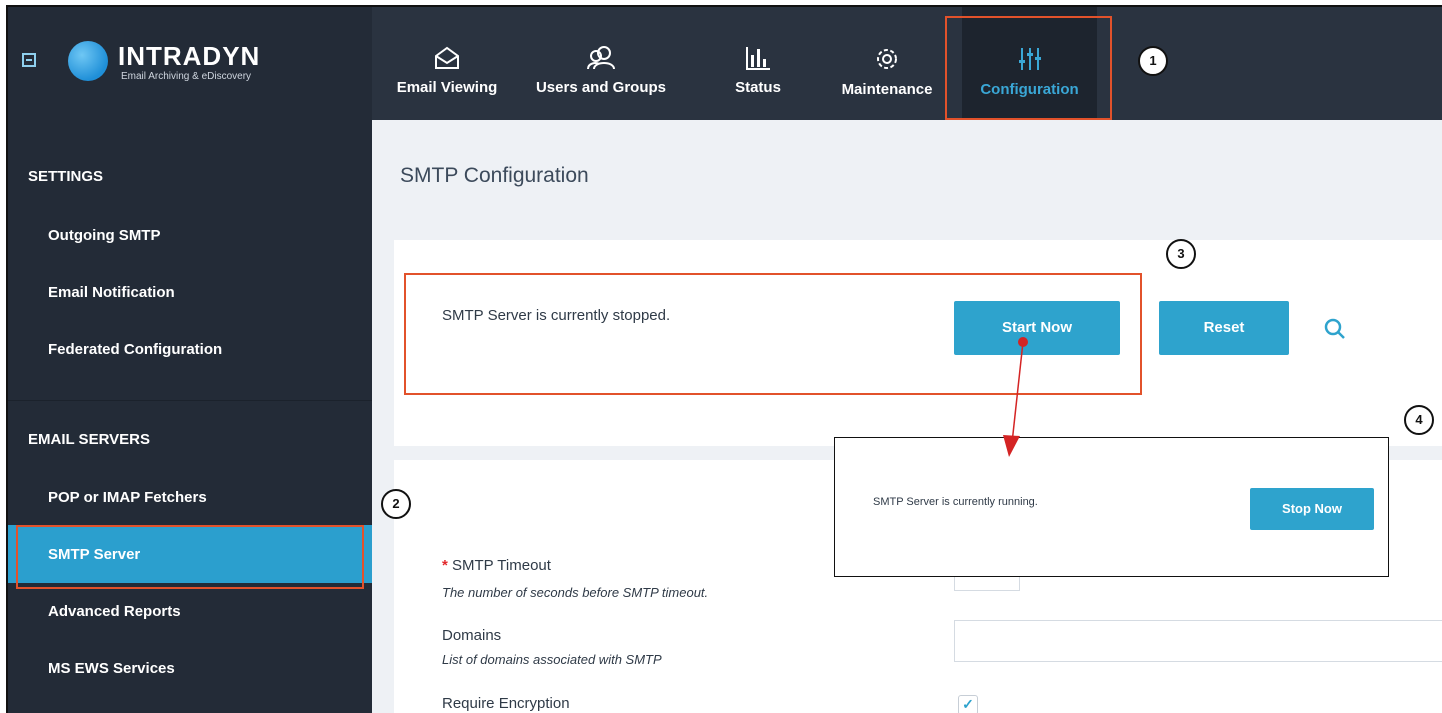 The image size is (1442, 713). I want to click on nav-status: Status, so click(758, 63).